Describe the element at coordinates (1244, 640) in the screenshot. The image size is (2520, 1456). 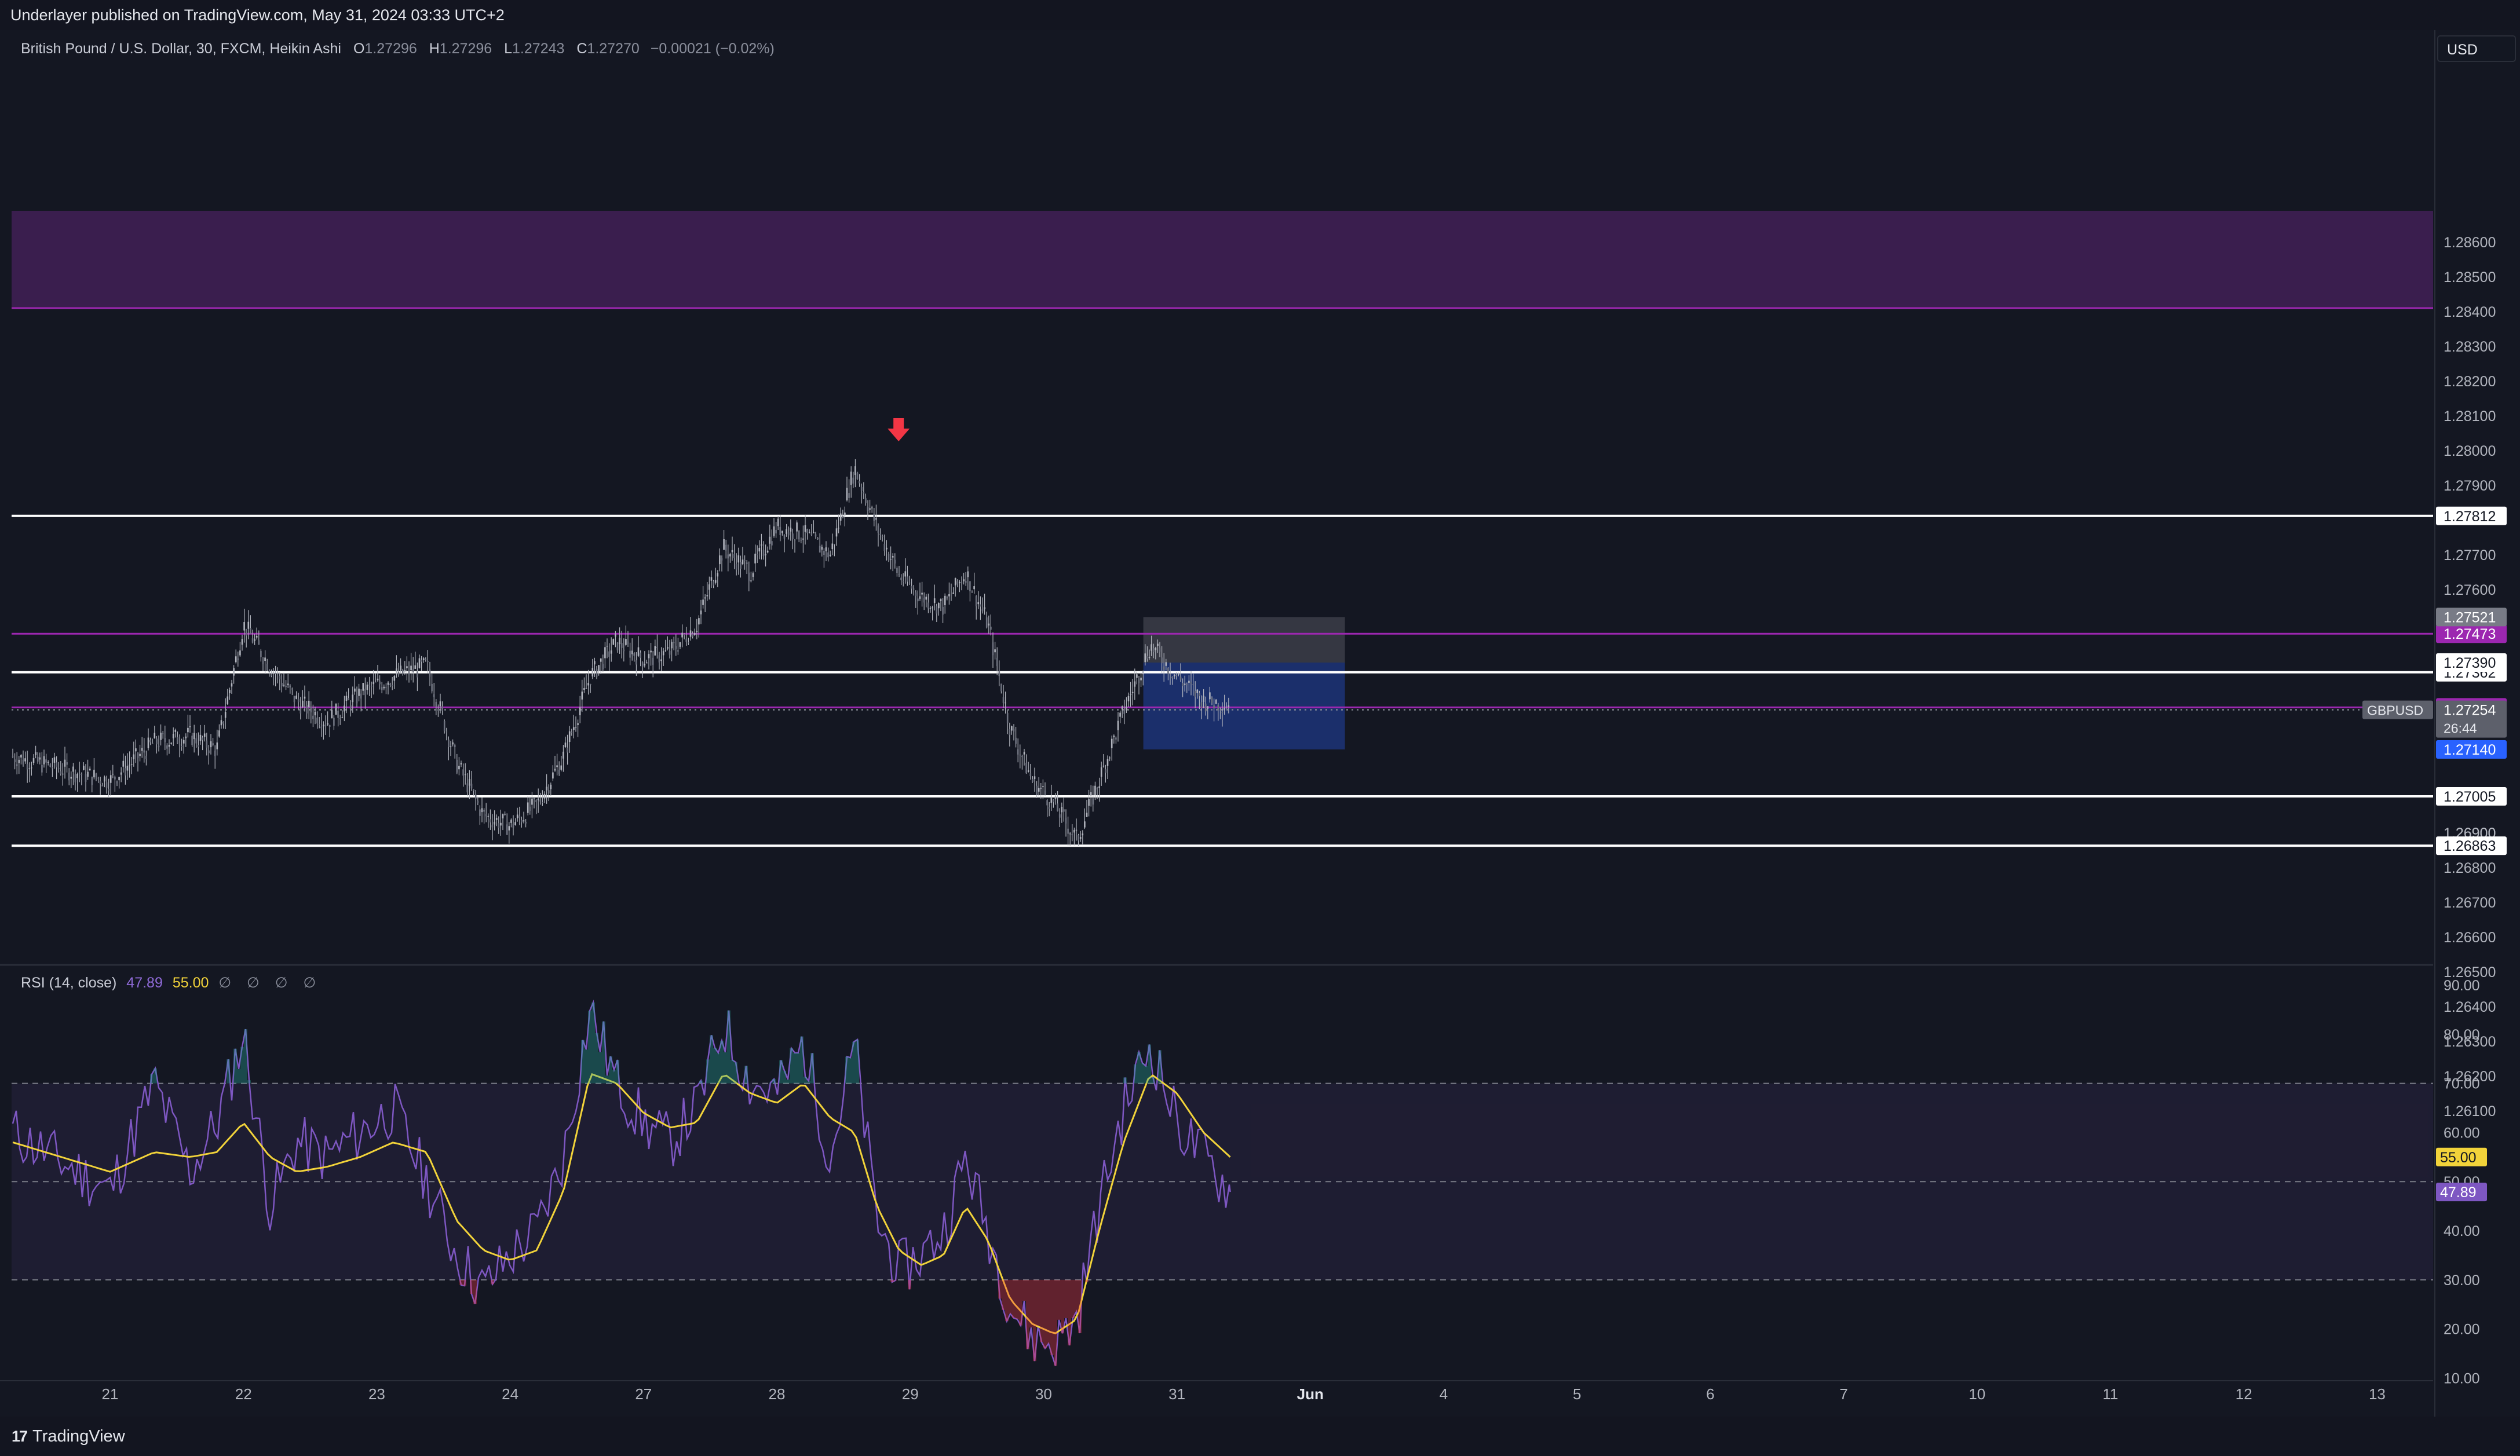
I see `position-stop-zone` at that location.